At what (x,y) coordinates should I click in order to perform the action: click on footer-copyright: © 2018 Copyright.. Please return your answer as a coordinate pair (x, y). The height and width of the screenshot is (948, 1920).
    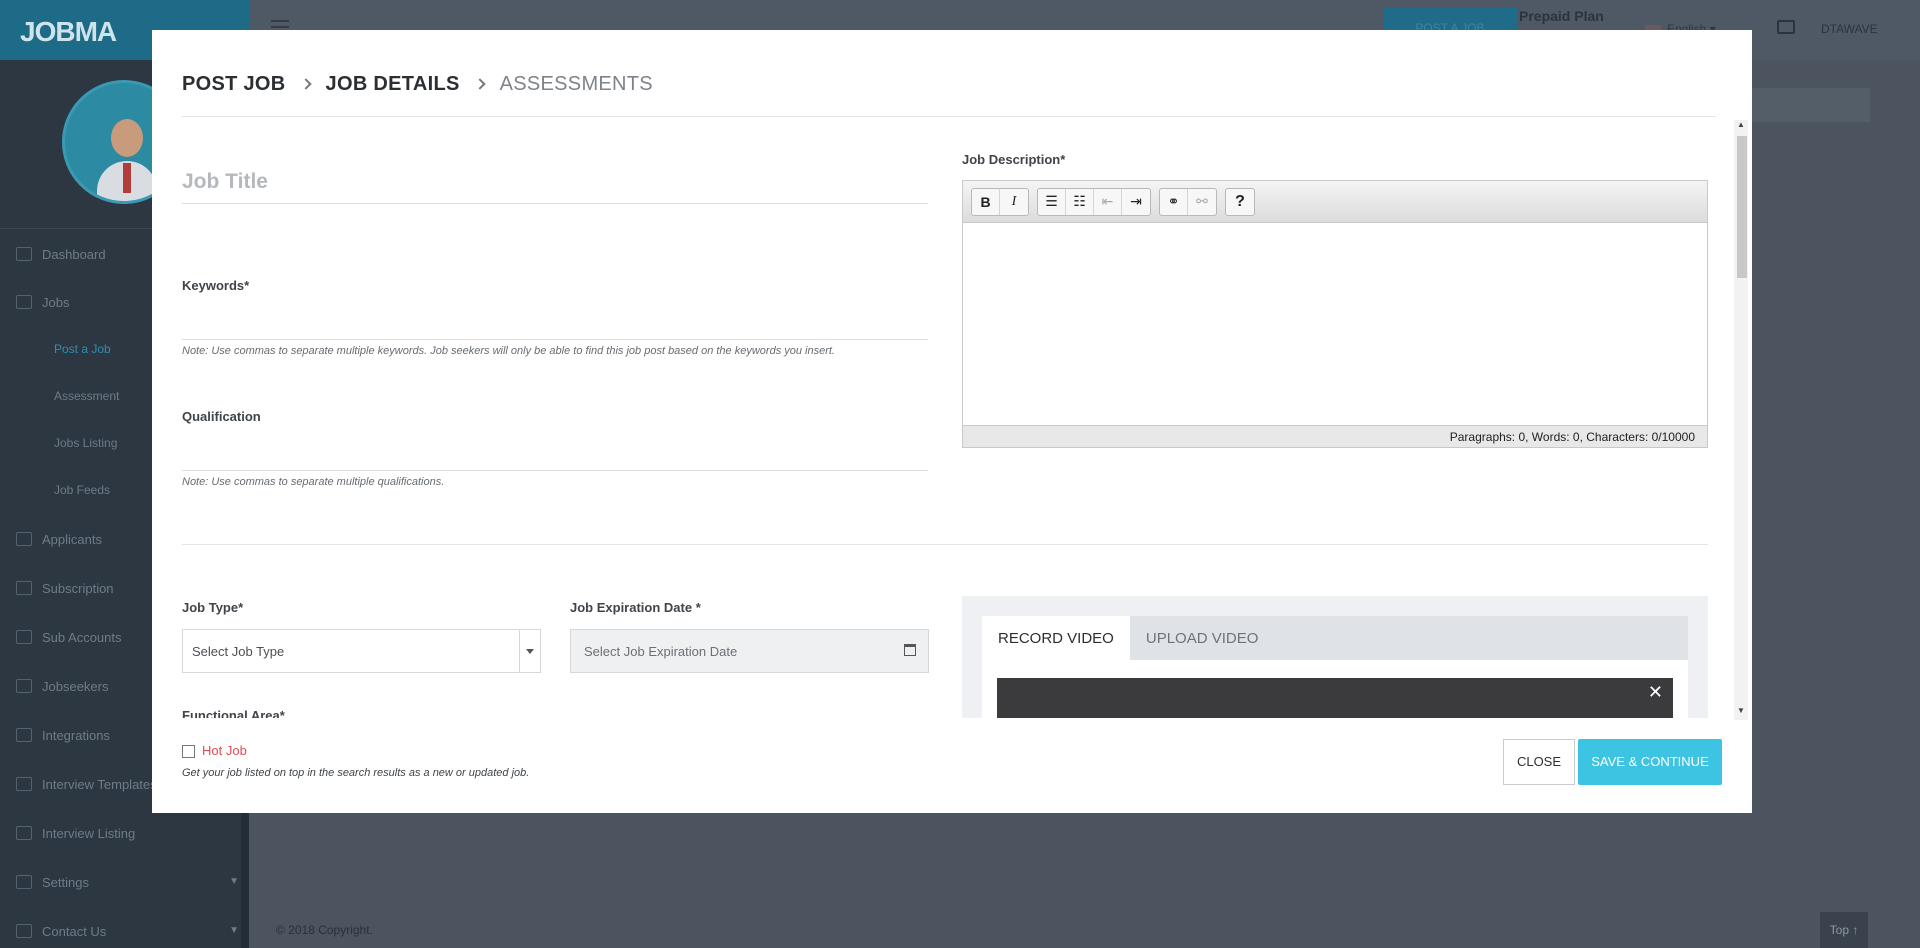
    Looking at the image, I should click on (324, 930).